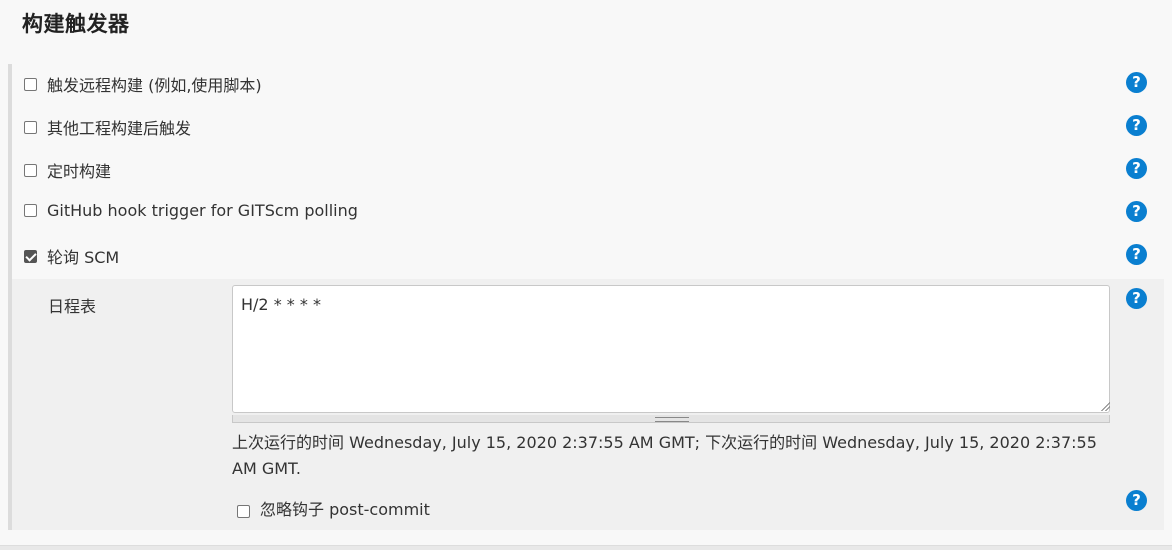 Image resolution: width=1172 pixels, height=550 pixels. What do you see at coordinates (76, 24) in the screenshot?
I see `section-title: 构建触发器` at bounding box center [76, 24].